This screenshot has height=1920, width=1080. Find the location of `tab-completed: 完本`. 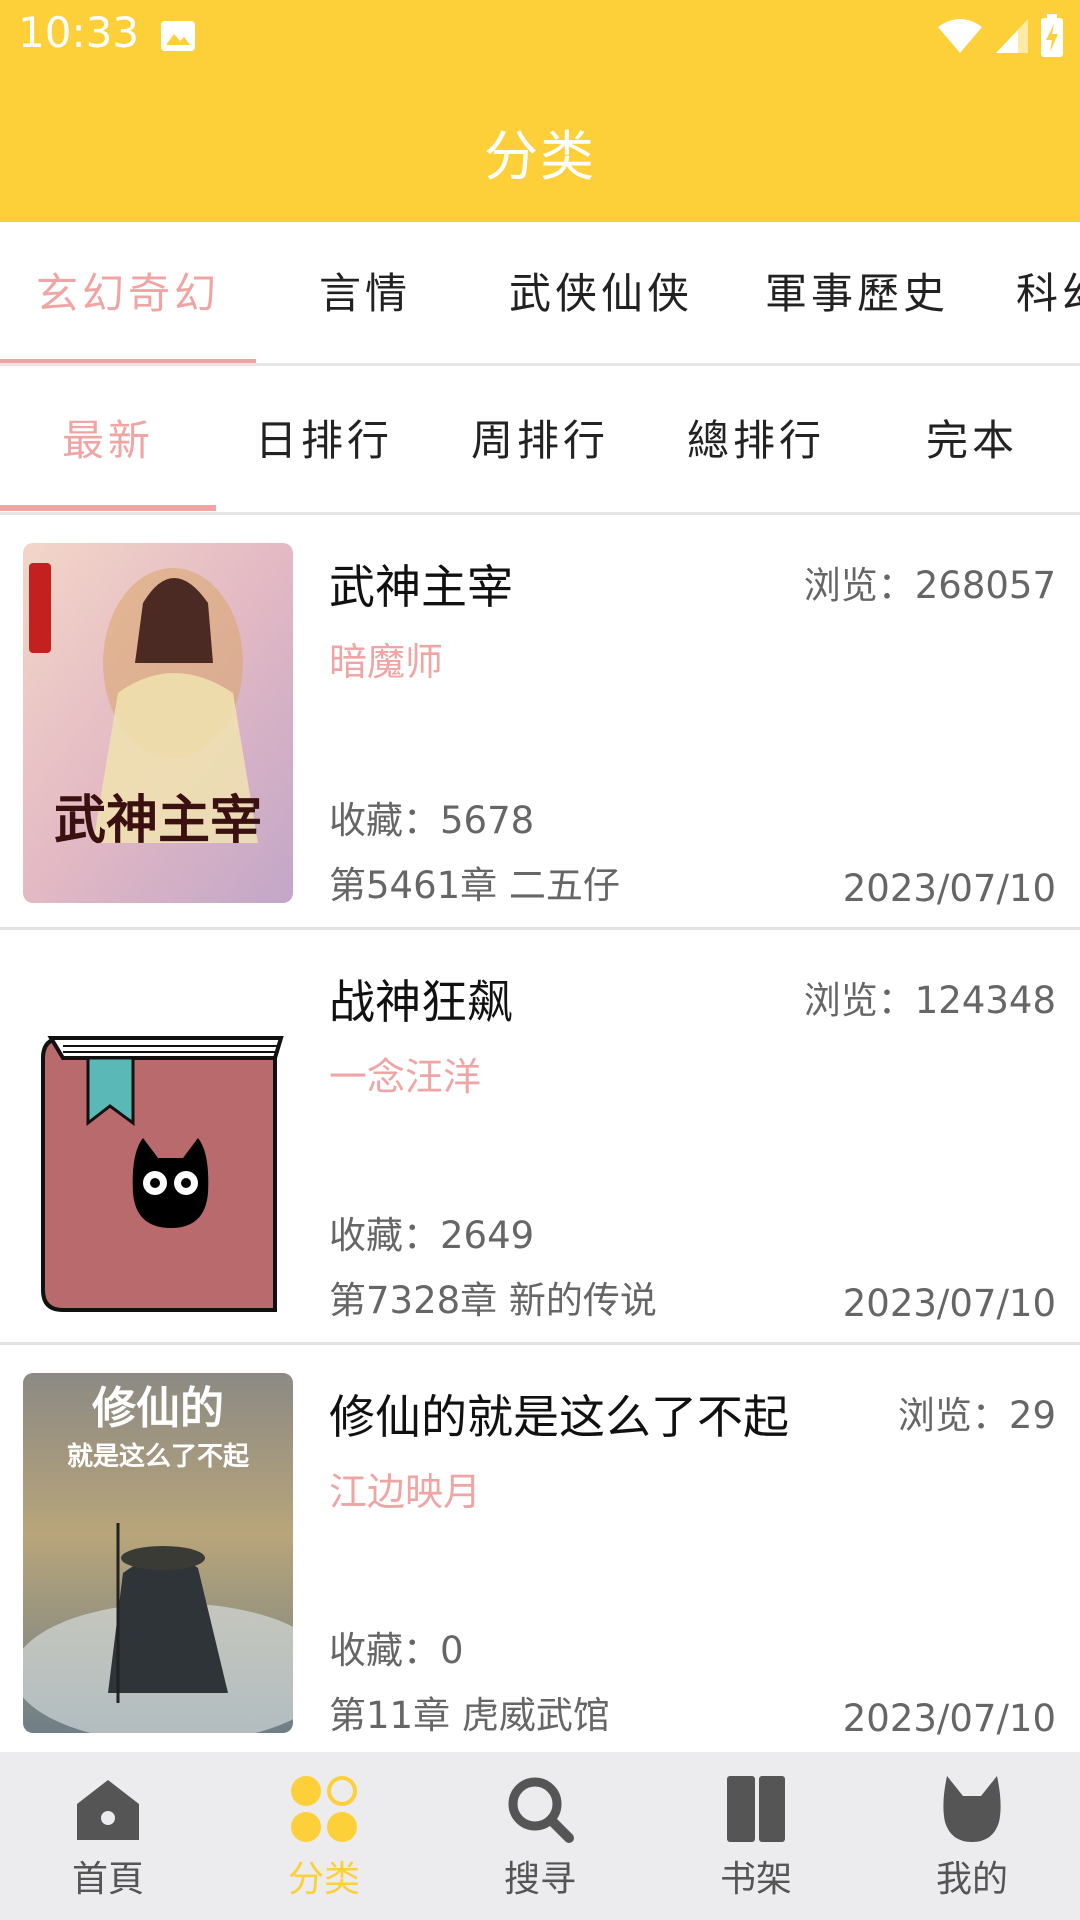

tab-completed: 完本 is located at coordinates (972, 440).